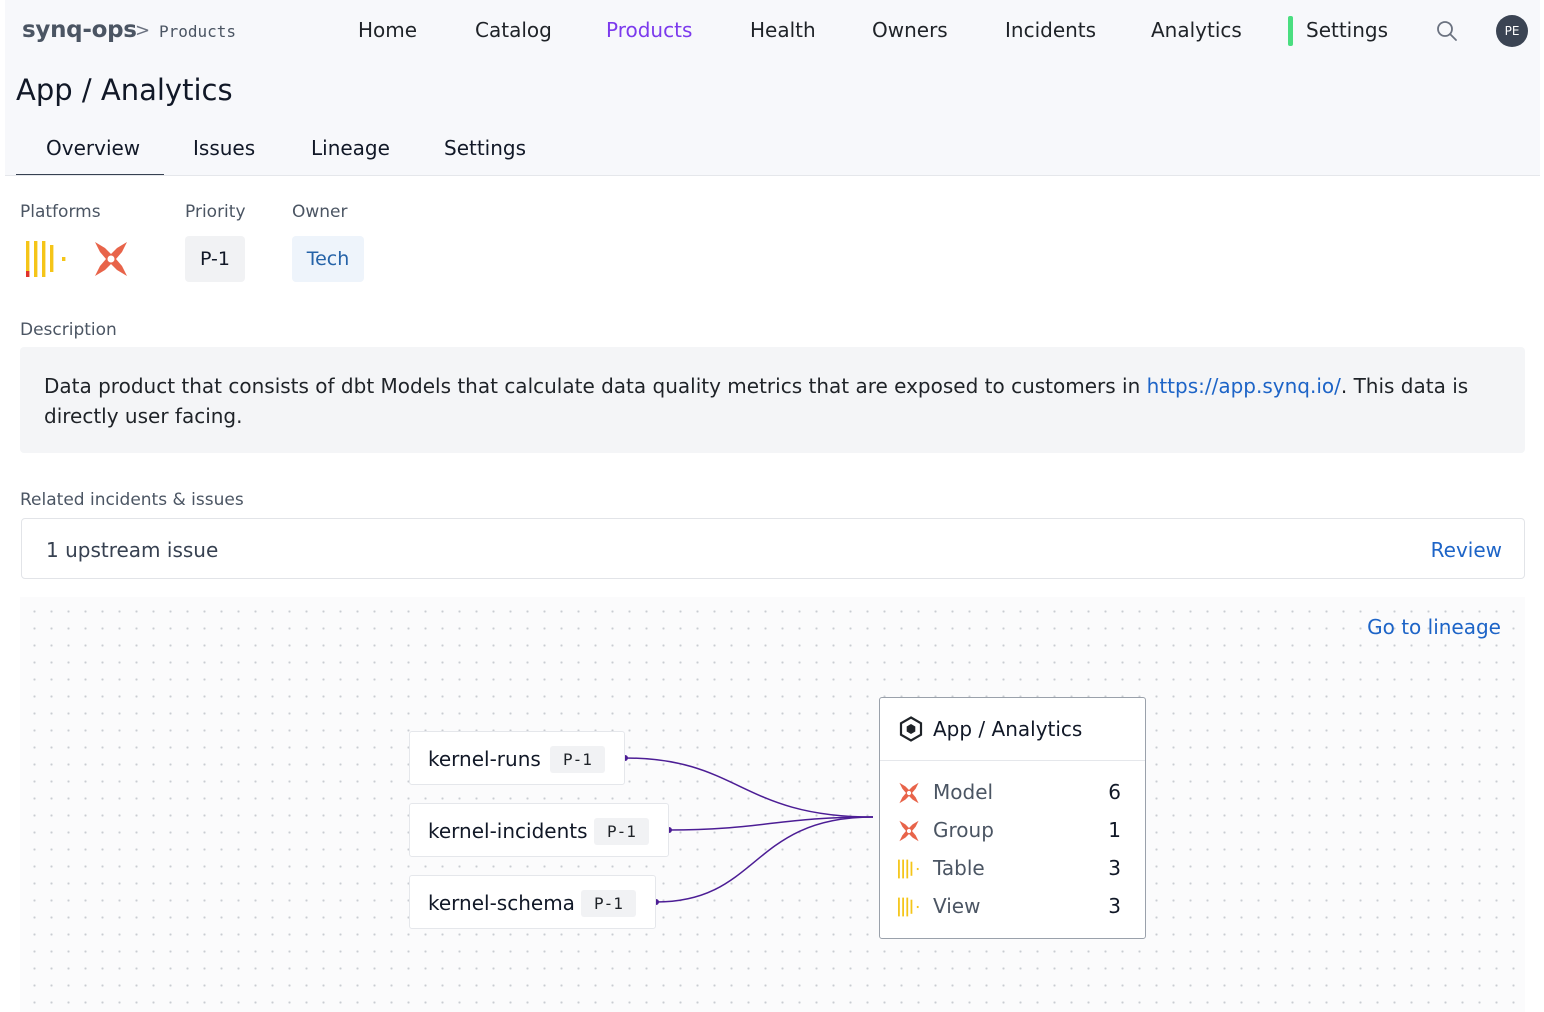 Image resolution: width=1544 pixels, height=1012 pixels. I want to click on breadcrumb: Products, so click(197, 31).